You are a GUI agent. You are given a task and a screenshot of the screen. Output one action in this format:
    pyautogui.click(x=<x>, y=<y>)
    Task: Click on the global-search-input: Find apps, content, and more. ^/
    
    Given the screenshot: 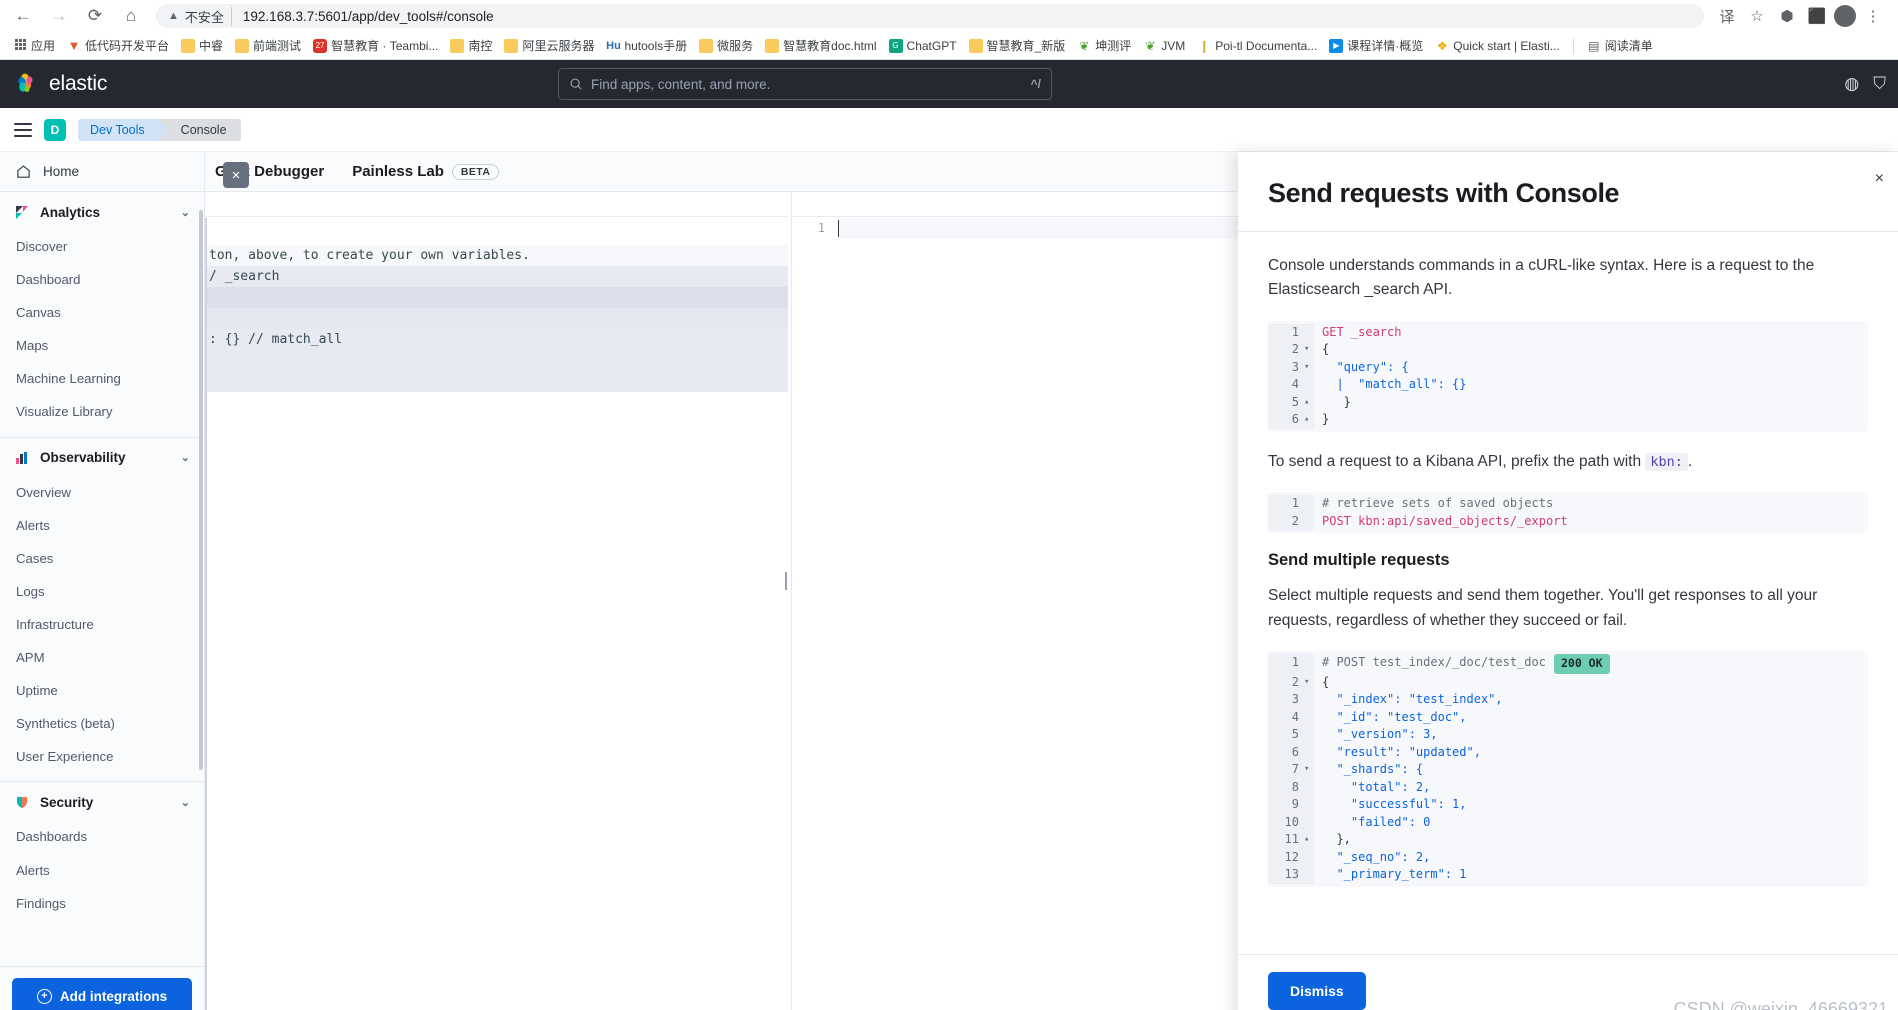 What is the action you would take?
    pyautogui.click(x=805, y=84)
    